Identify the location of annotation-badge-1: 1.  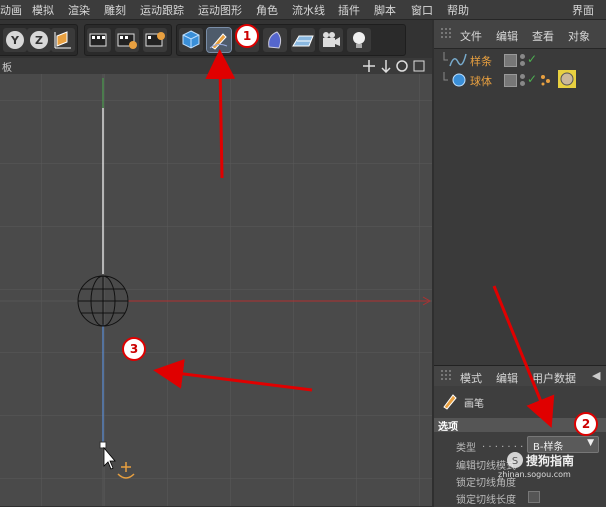
(247, 36).